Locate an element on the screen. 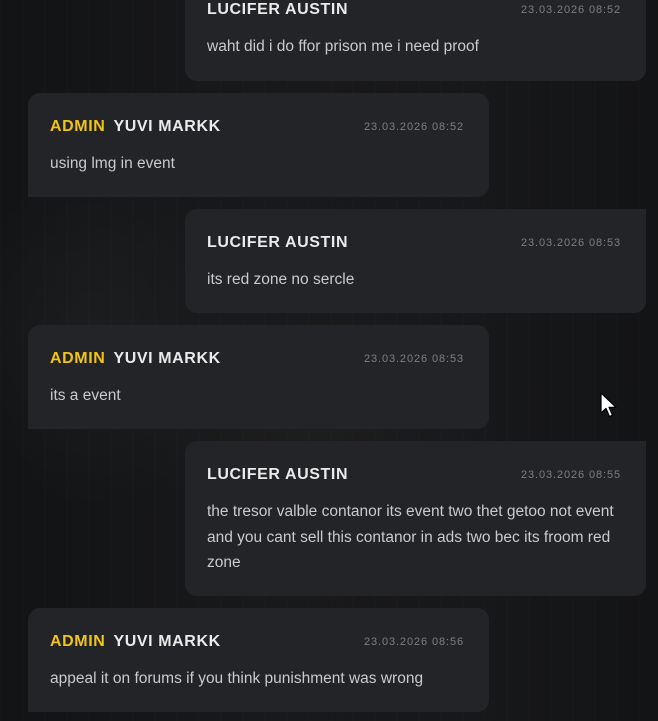  message-text: its a event is located at coordinates (85, 395).